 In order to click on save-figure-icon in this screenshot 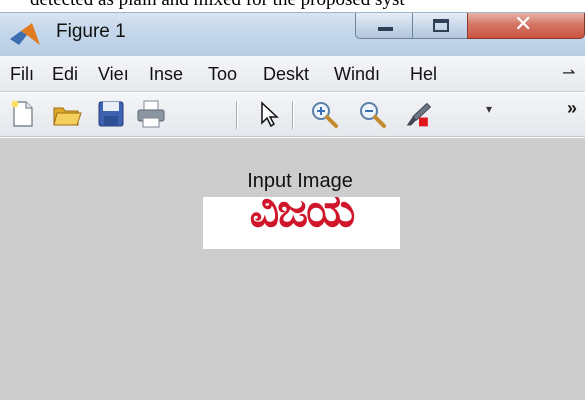, I will do `click(111, 114)`.